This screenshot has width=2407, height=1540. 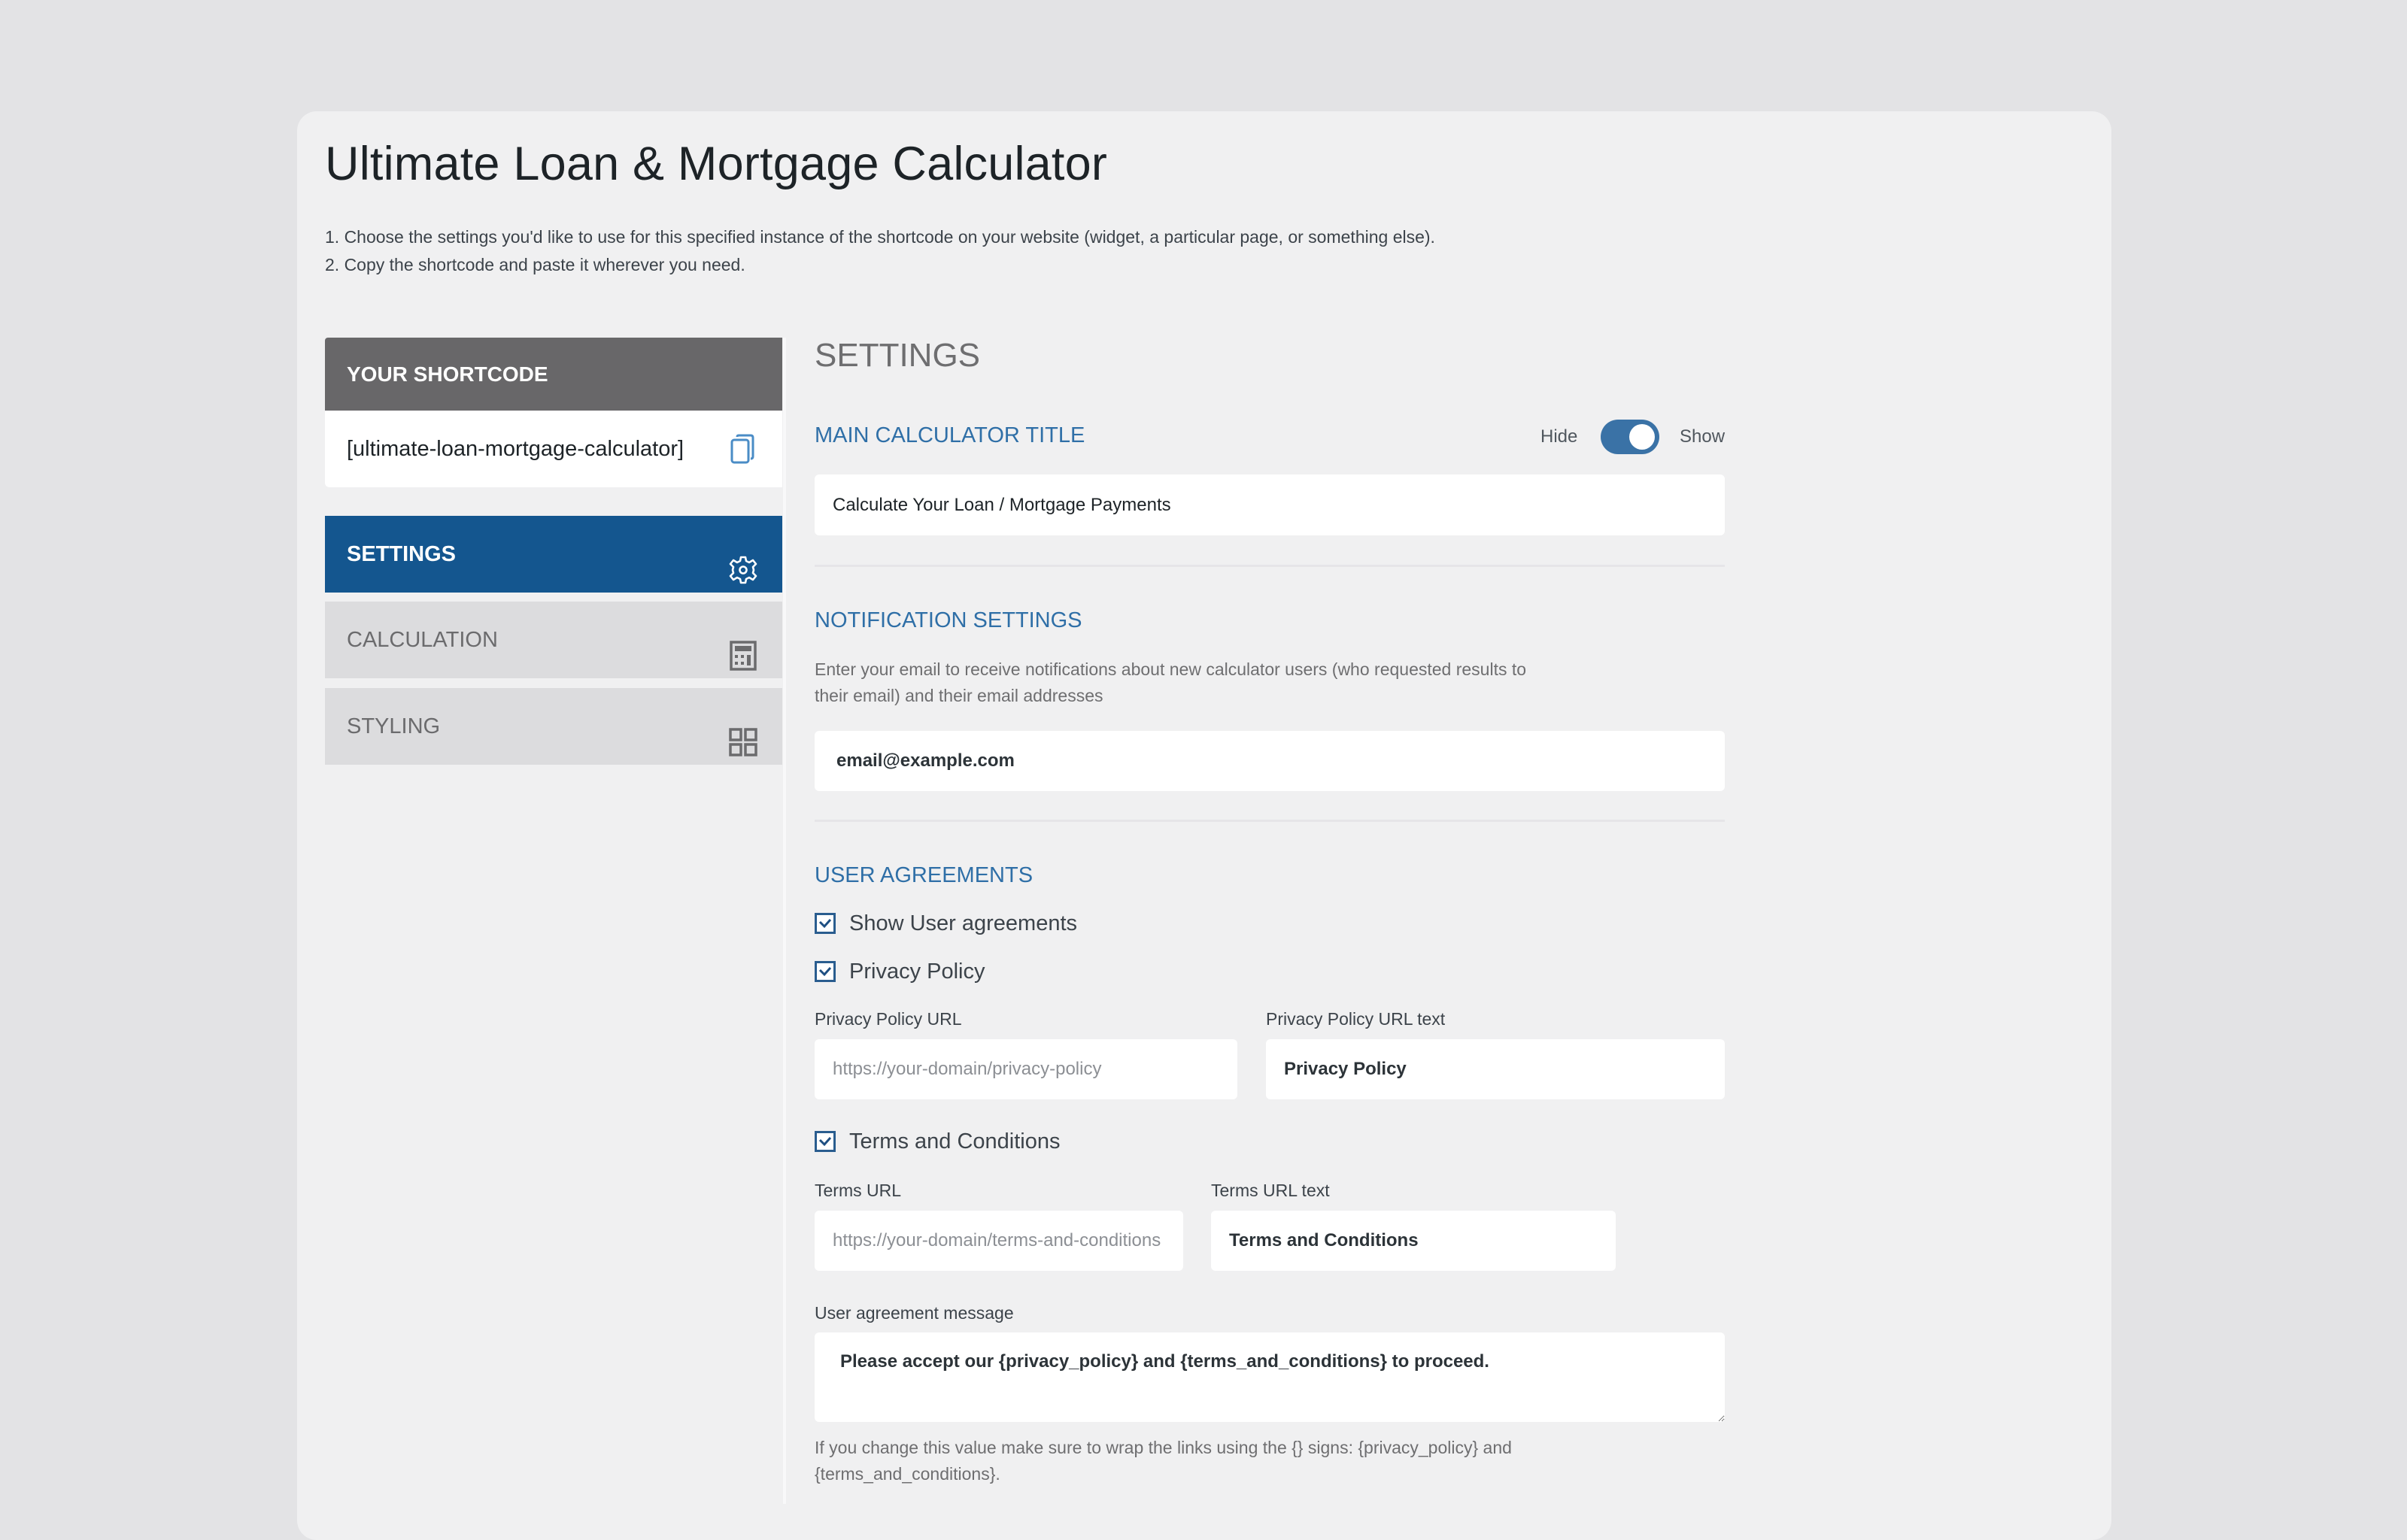 I want to click on calculator-title-input, so click(x=1270, y=504).